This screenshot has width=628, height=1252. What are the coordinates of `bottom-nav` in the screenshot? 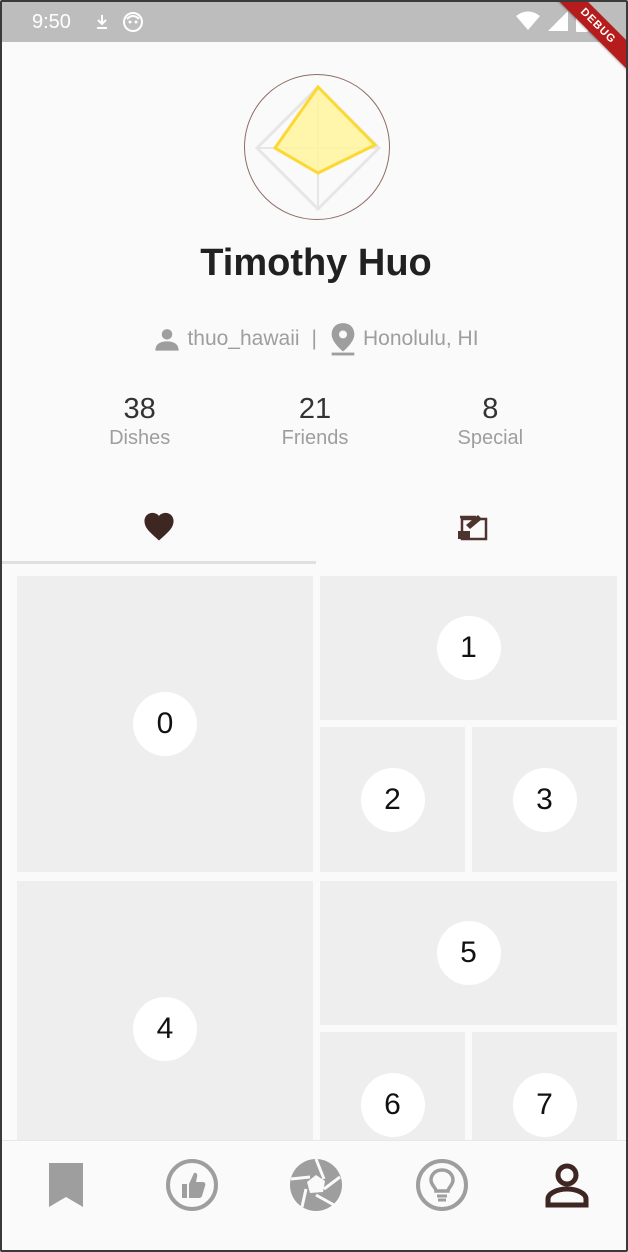 It's located at (314, 1195).